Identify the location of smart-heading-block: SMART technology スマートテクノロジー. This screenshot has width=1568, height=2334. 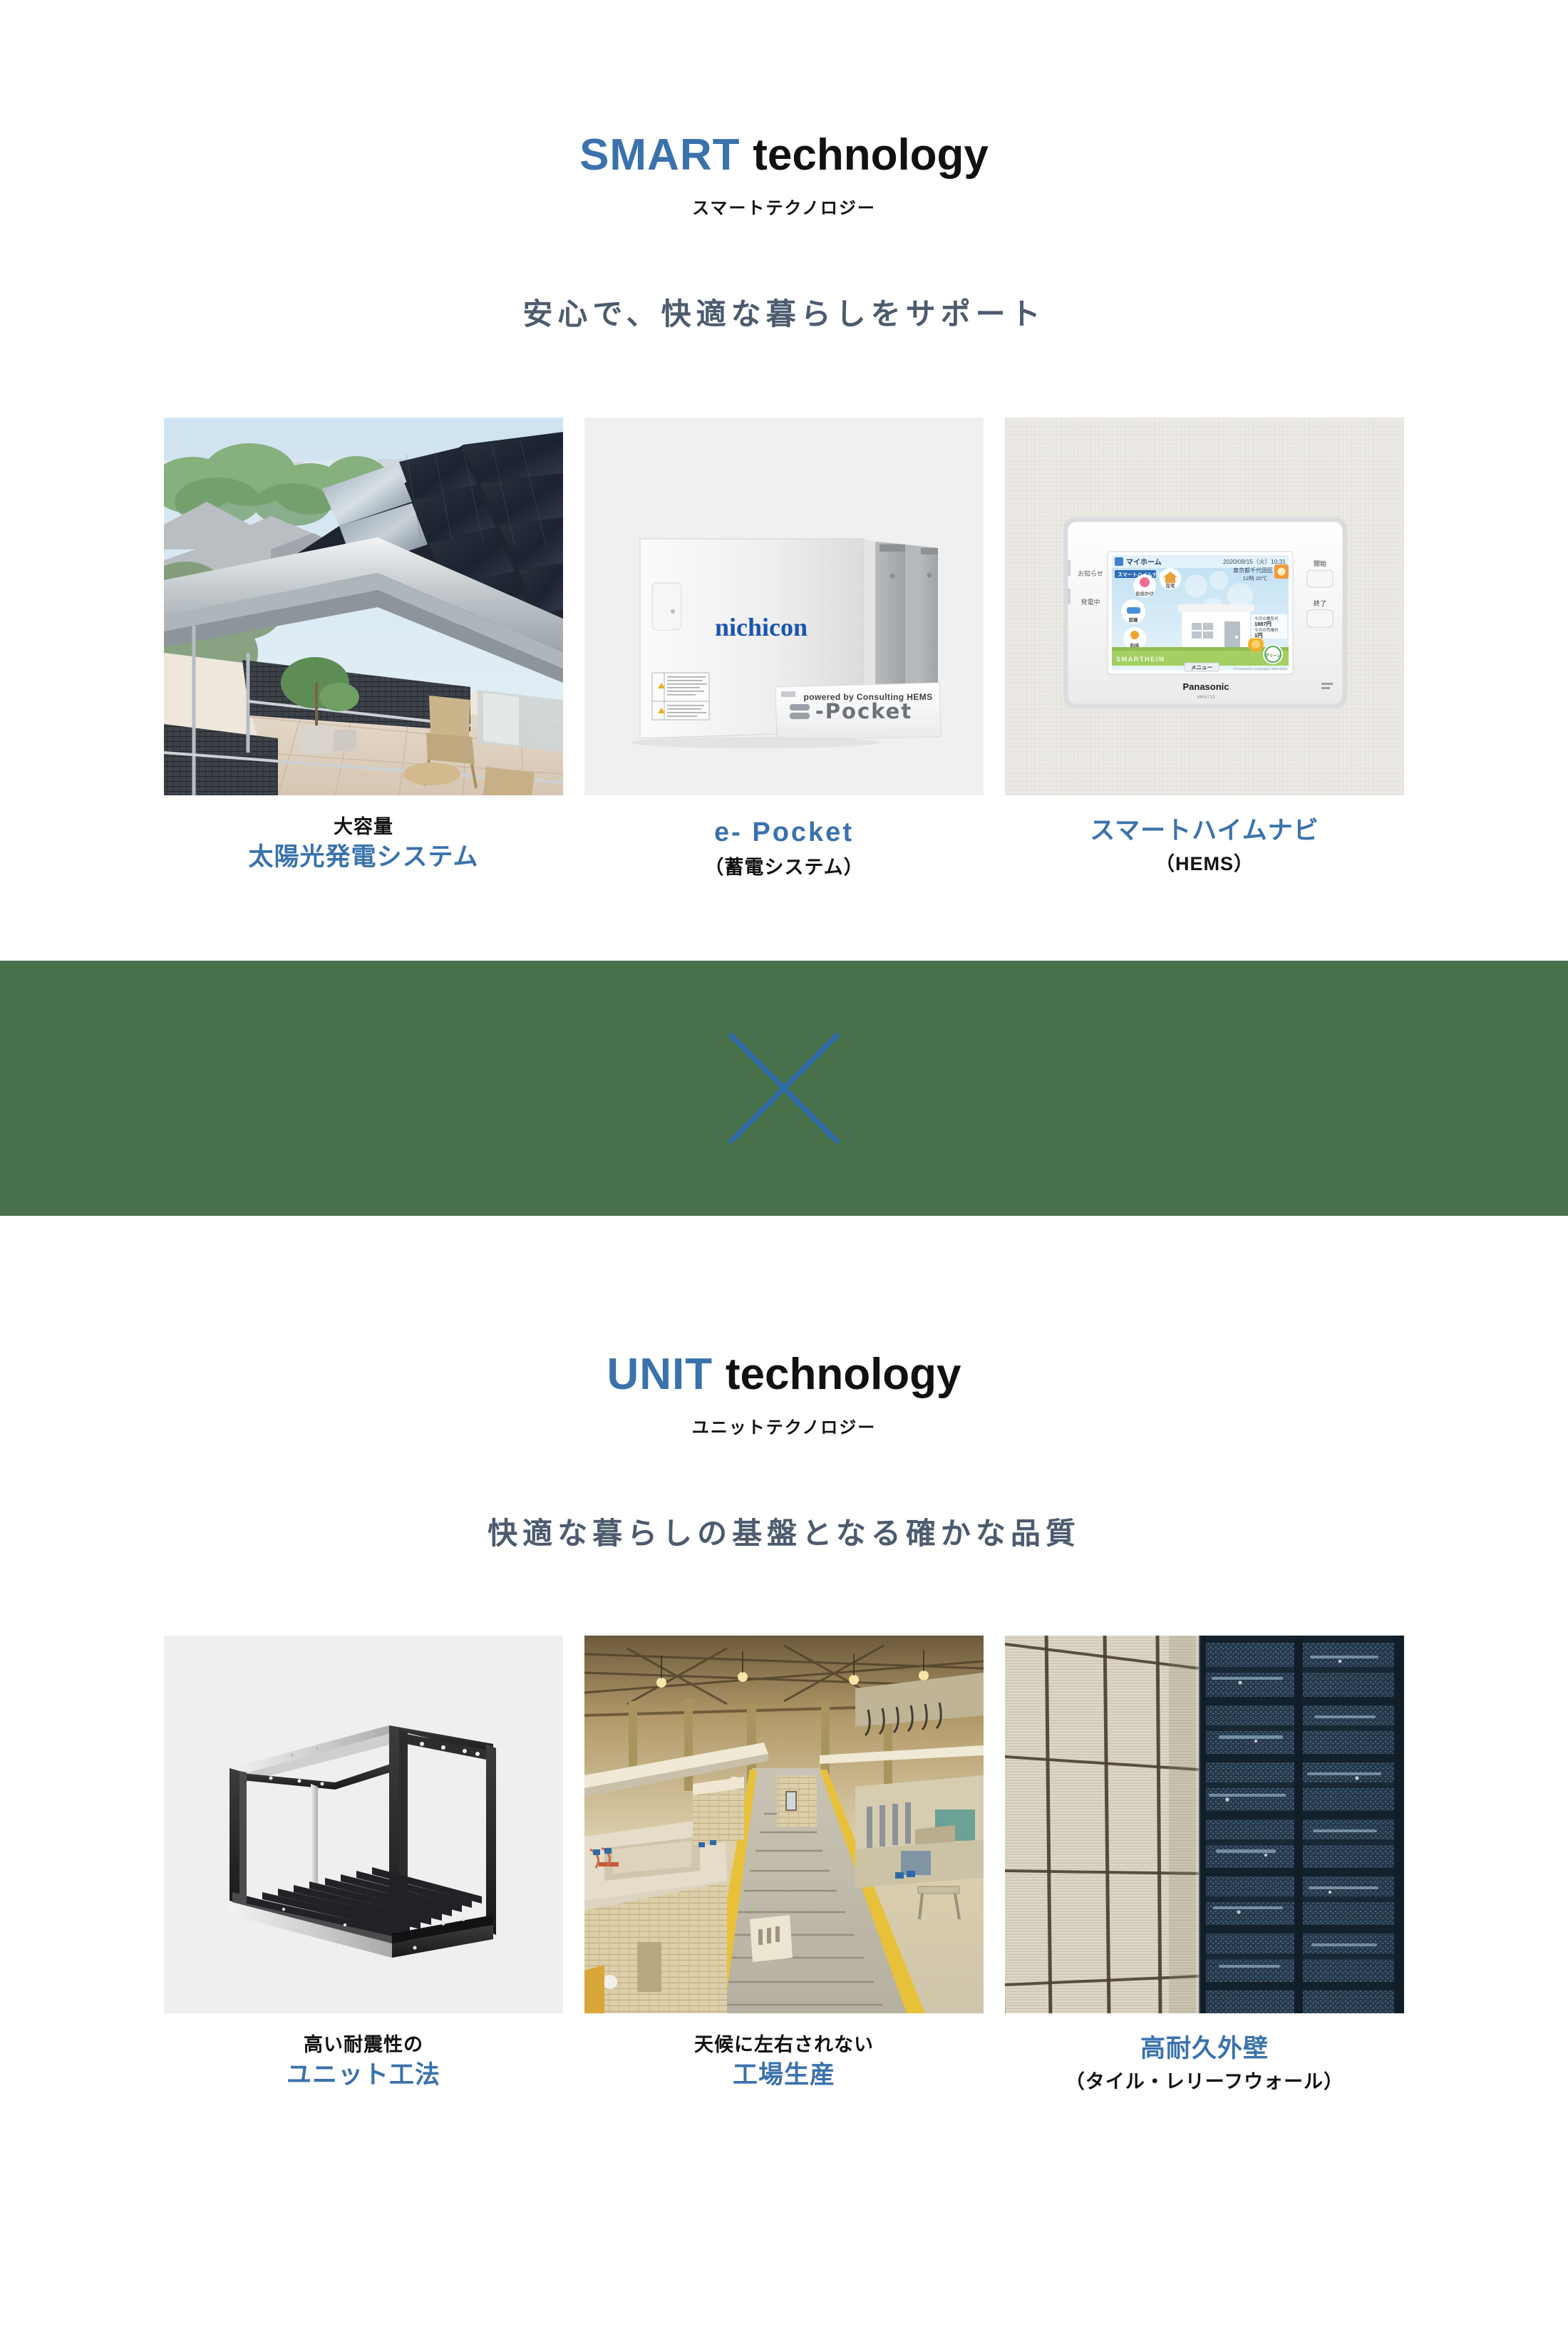
(784, 175).